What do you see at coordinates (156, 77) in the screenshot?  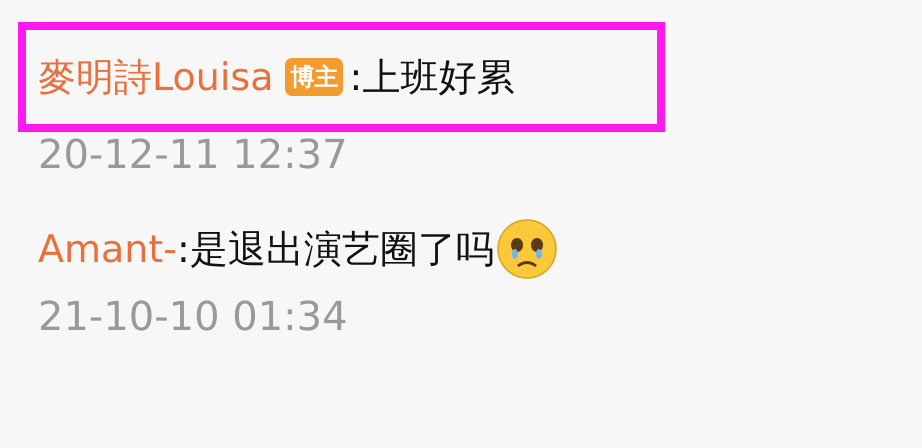 I see `comment-author: 麥明詩Louisa` at bounding box center [156, 77].